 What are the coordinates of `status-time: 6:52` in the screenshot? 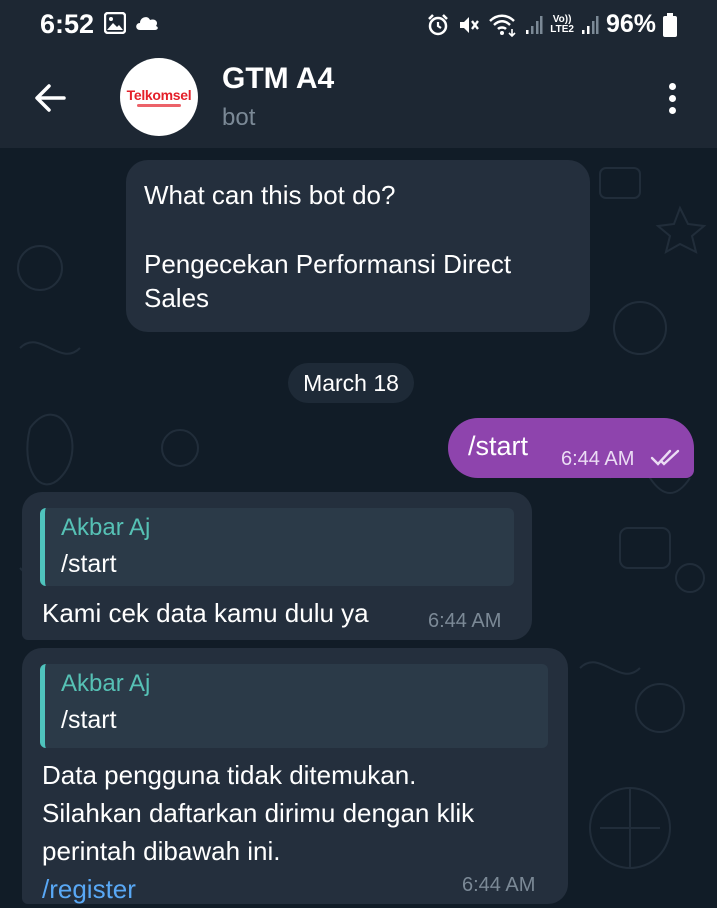 It's located at (67, 24).